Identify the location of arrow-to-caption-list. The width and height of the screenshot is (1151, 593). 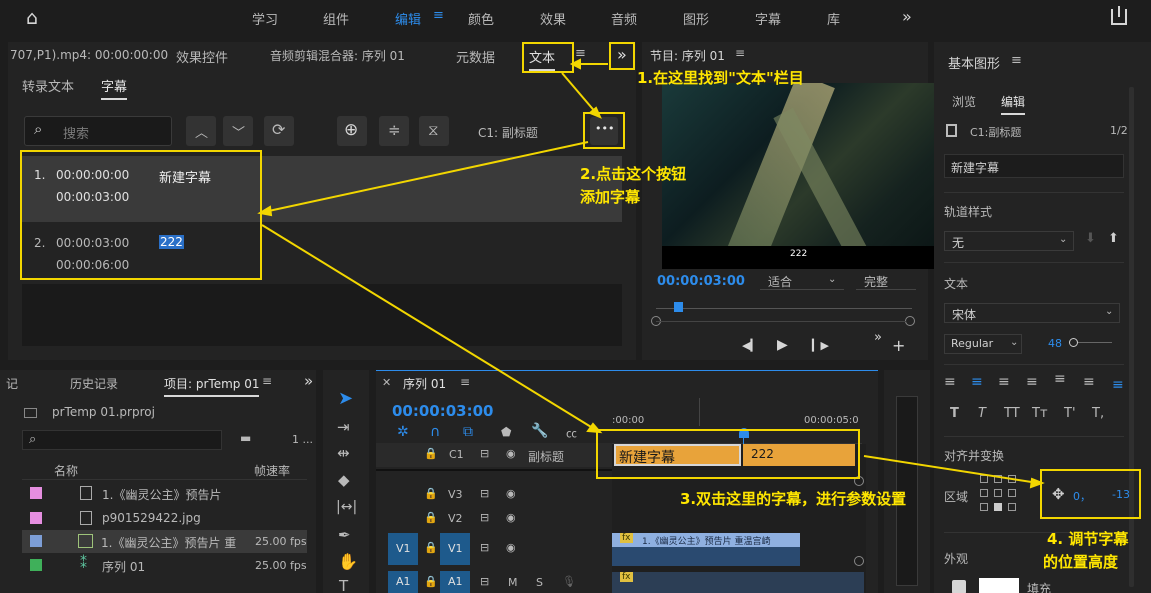
(426, 177).